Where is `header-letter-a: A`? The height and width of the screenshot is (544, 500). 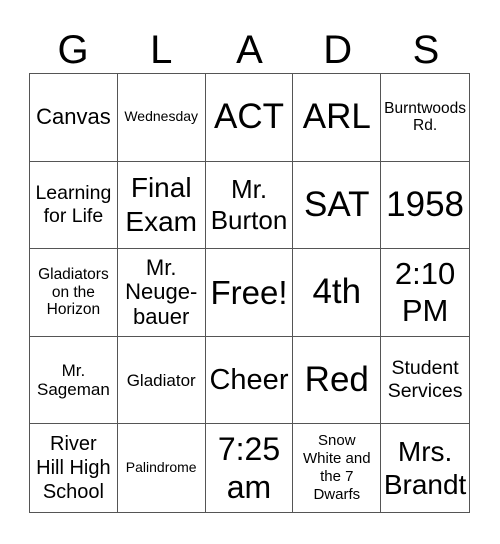 header-letter-a: A is located at coordinates (249, 50).